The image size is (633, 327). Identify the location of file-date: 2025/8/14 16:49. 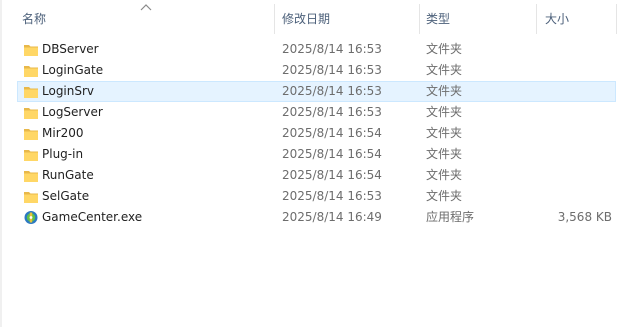
(332, 217).